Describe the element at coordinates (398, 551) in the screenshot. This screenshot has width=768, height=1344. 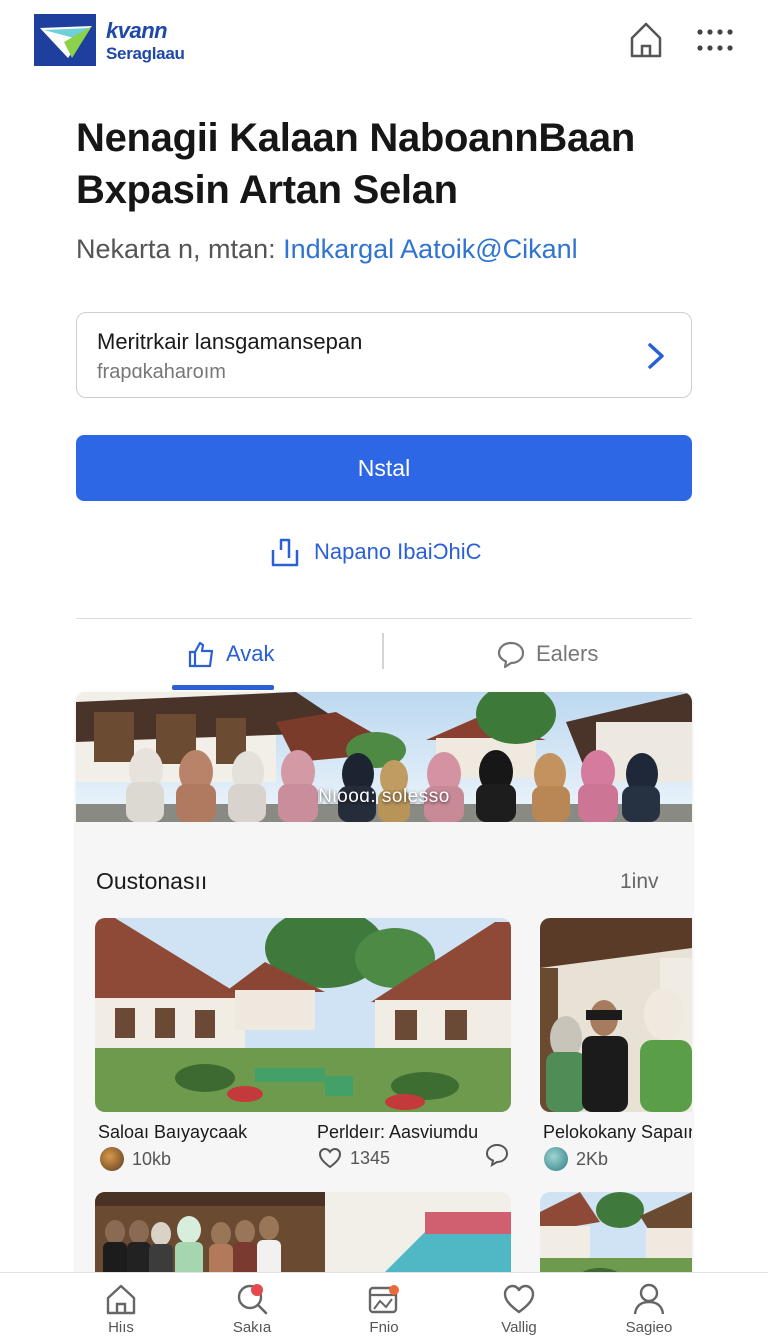
I see `share-label: Napano IbaiƆhiC` at that location.